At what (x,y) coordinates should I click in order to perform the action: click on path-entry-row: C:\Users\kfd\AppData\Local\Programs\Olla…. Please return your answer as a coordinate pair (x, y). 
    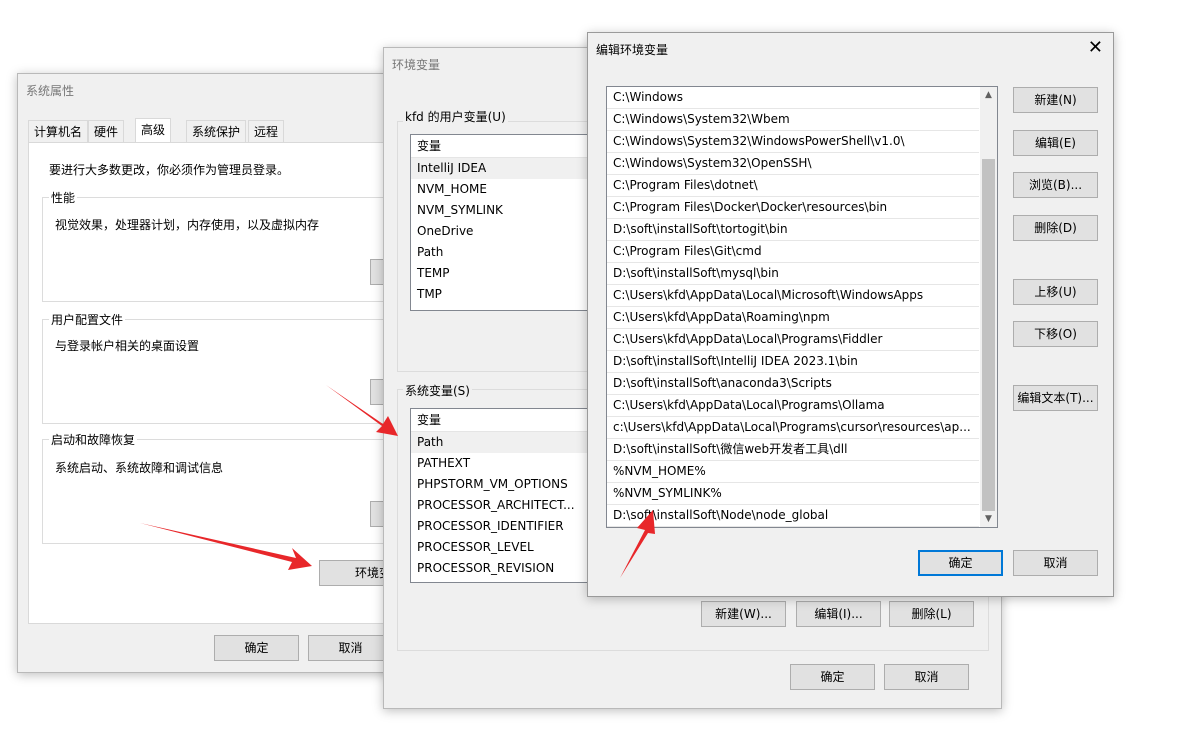
    Looking at the image, I should click on (793, 406).